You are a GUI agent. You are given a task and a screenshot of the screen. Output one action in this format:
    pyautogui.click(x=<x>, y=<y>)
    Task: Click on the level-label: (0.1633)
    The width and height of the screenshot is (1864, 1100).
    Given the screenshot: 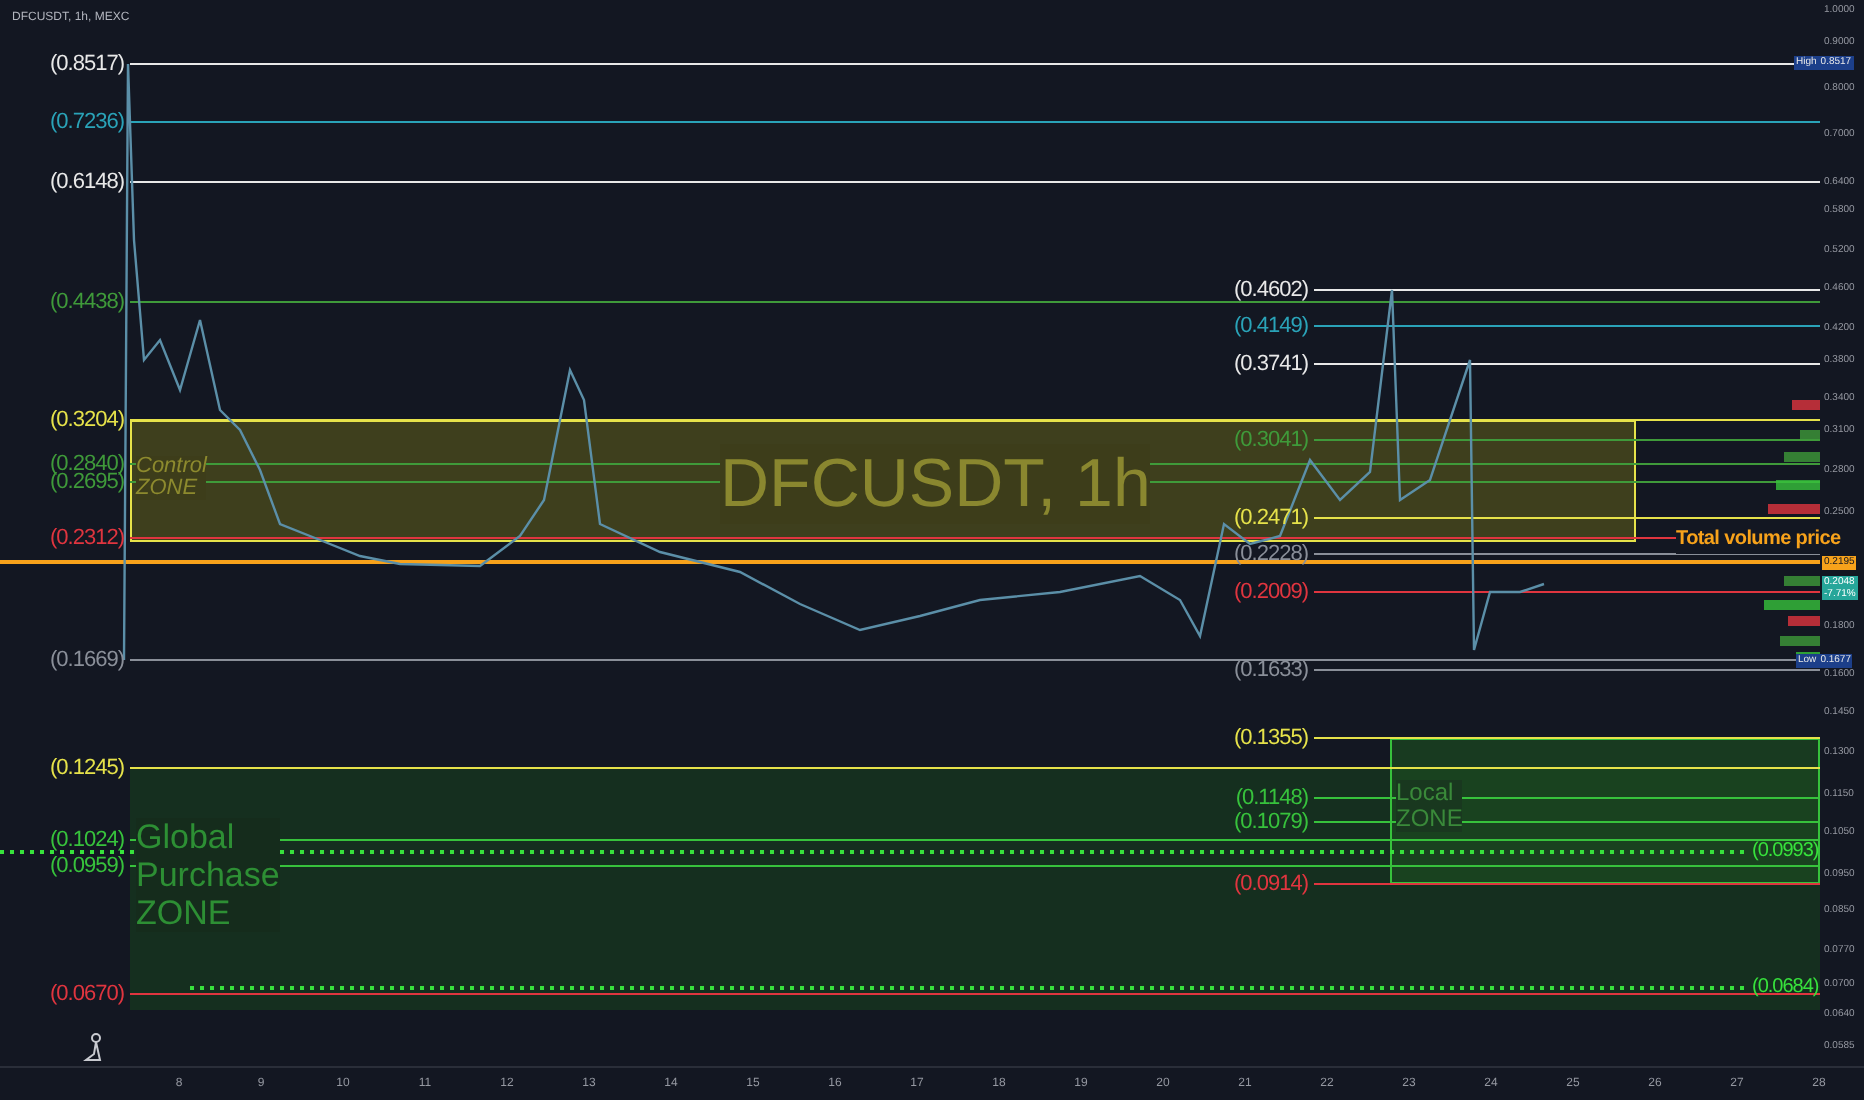 What is the action you would take?
    pyautogui.click(x=1271, y=670)
    